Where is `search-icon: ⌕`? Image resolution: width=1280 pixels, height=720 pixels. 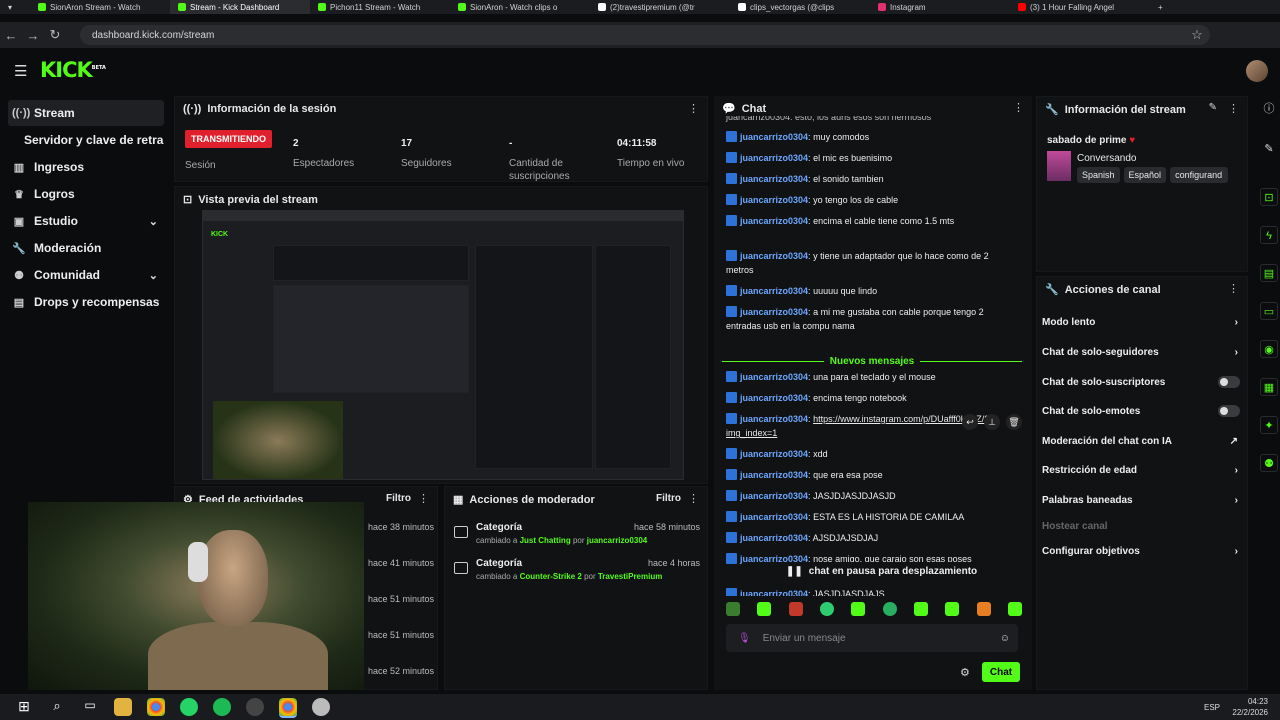 search-icon: ⌕ is located at coordinates (57, 707).